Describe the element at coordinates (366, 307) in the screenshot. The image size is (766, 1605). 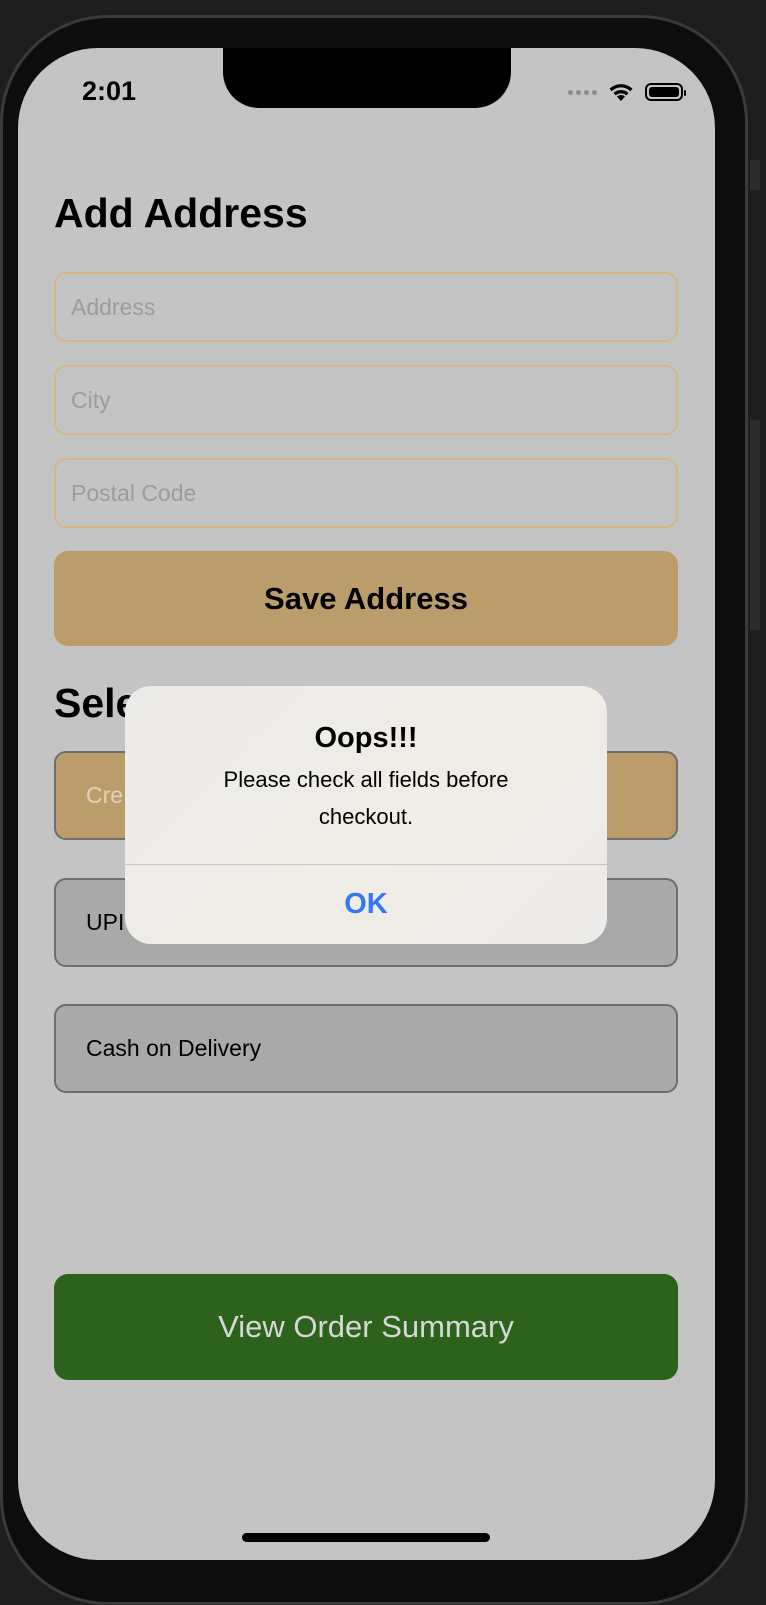
I see `address-field` at that location.